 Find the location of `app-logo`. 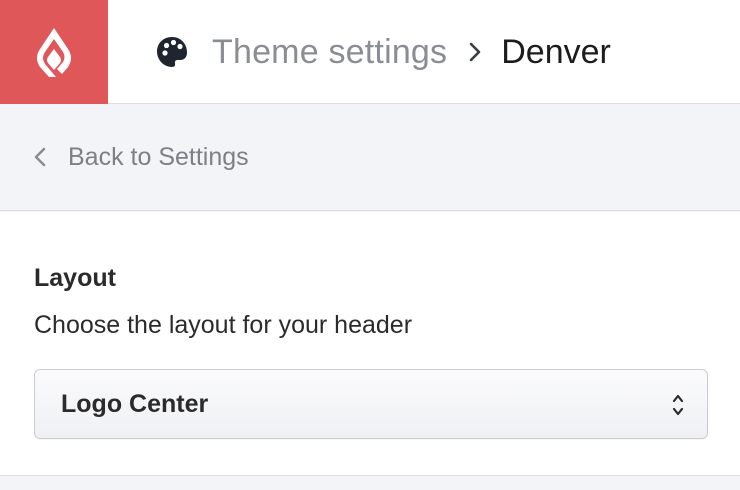

app-logo is located at coordinates (54, 52).